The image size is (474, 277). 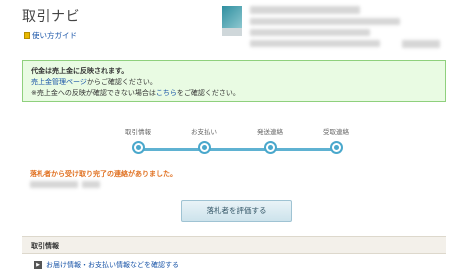 I want to click on notice-line-3-post: をご確認ください。, so click(x=208, y=93).